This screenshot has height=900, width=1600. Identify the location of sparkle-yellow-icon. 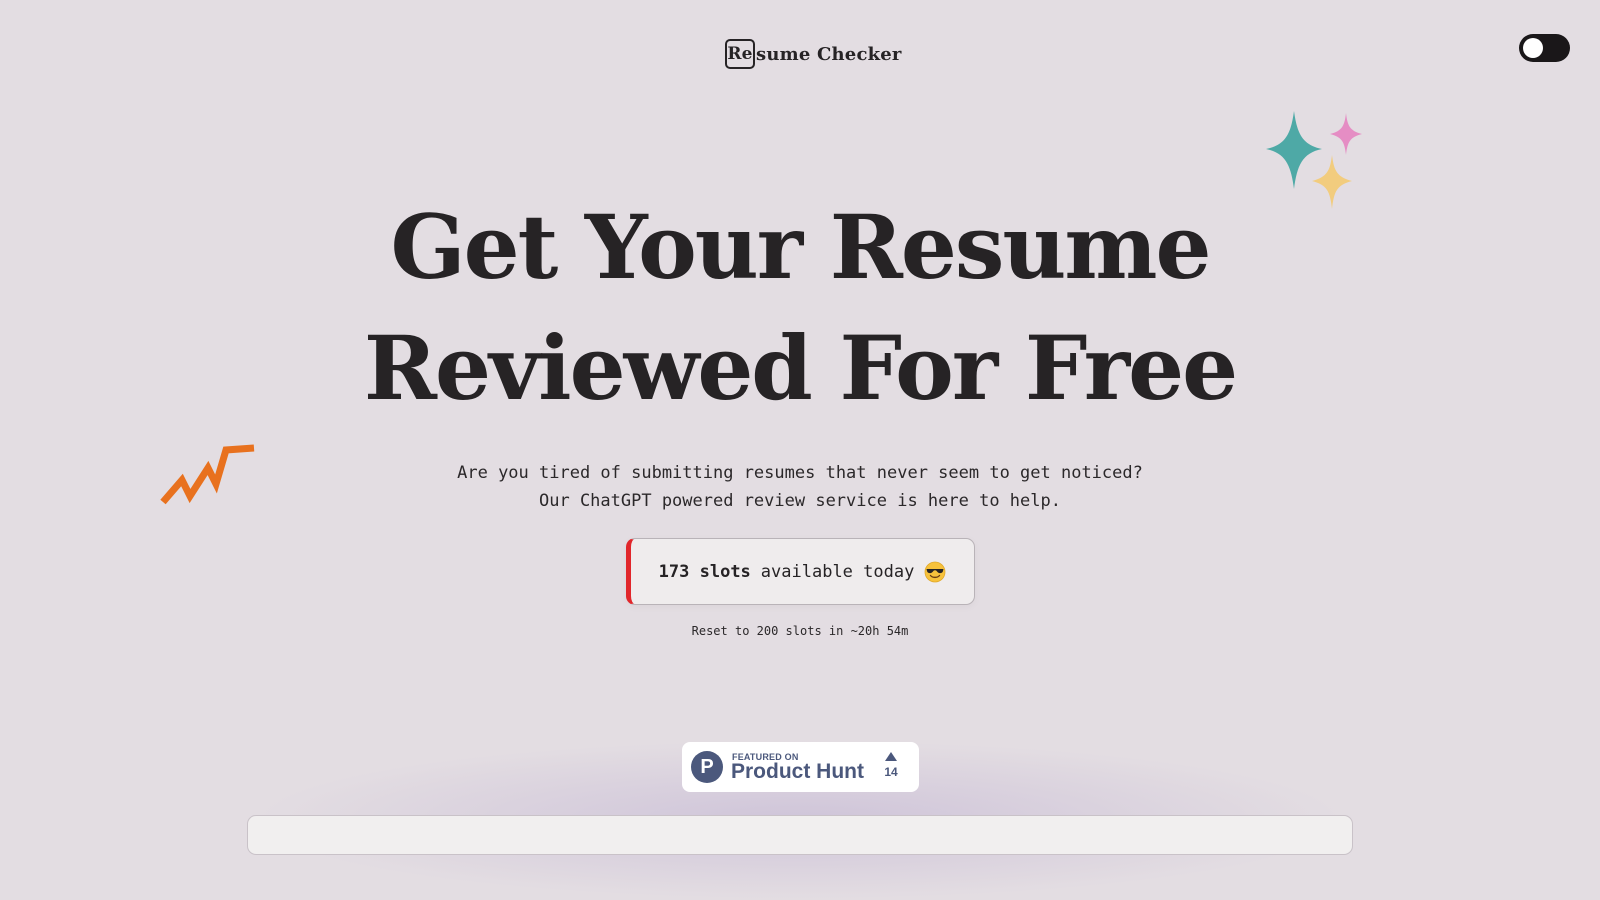
(1332, 182).